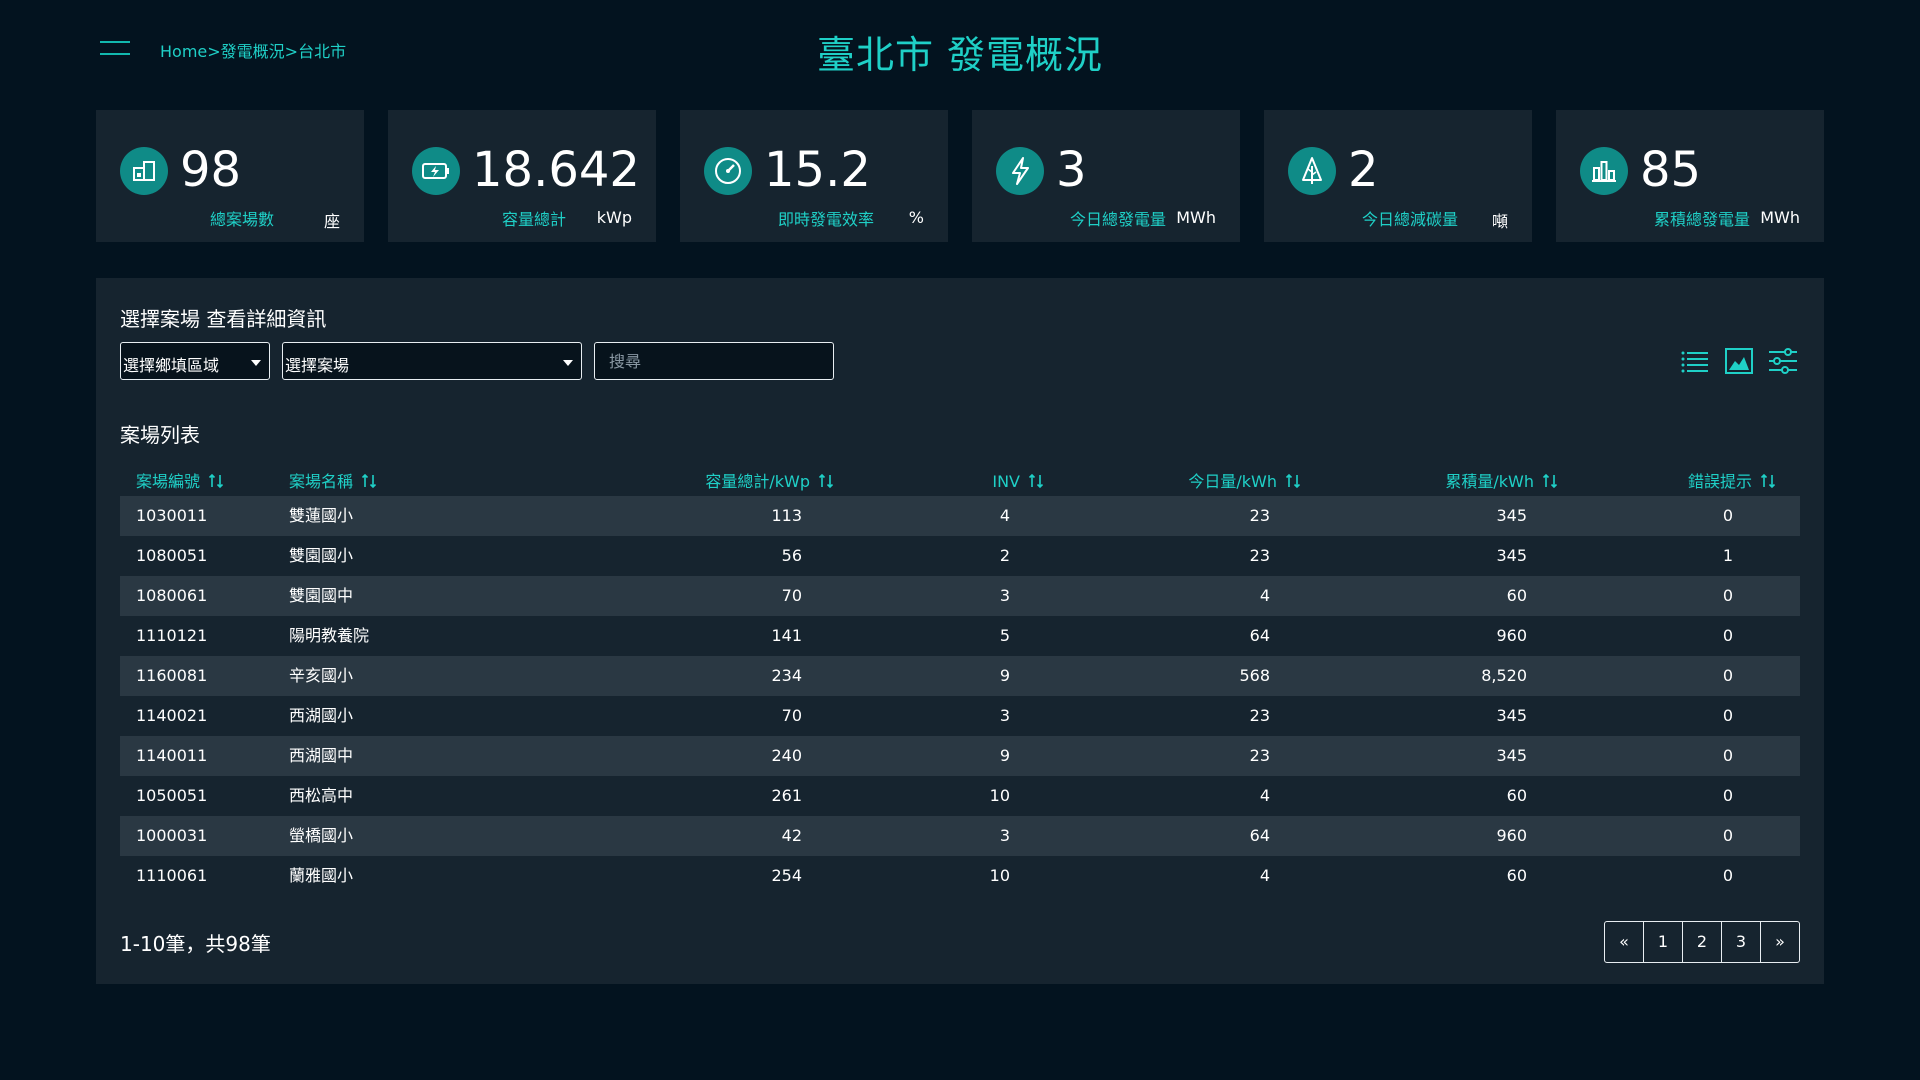 The image size is (1920, 1080). What do you see at coordinates (144, 171) in the screenshot?
I see `building-icon` at bounding box center [144, 171].